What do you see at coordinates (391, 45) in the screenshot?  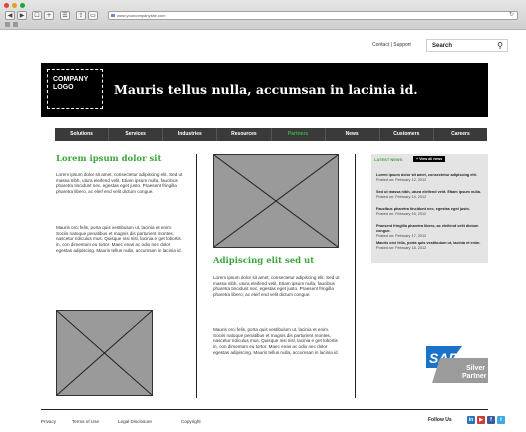 I see `contact-support-links: Contact | Support` at bounding box center [391, 45].